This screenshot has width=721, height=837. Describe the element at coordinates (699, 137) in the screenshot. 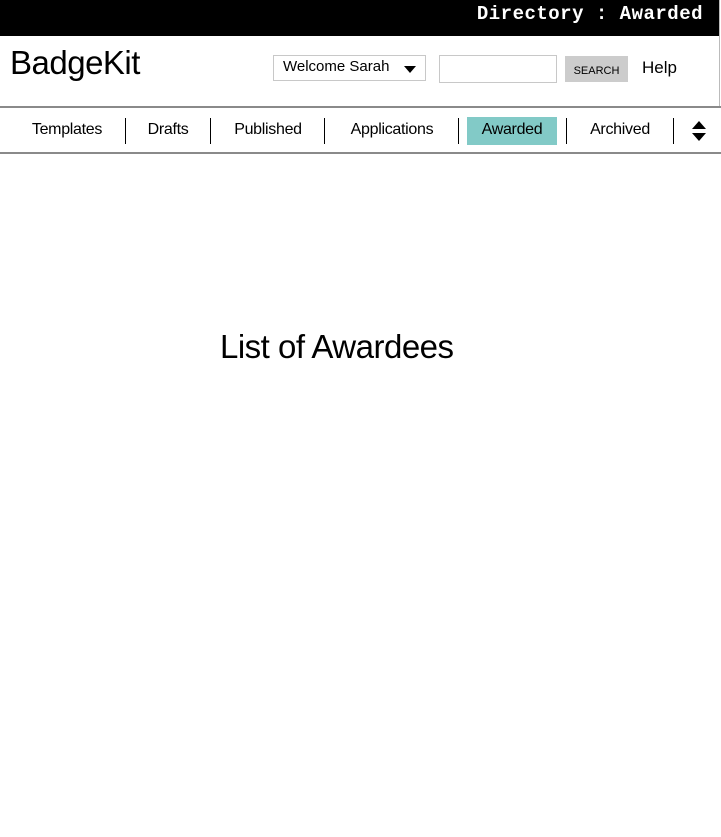

I see `arrow-down-icon` at that location.